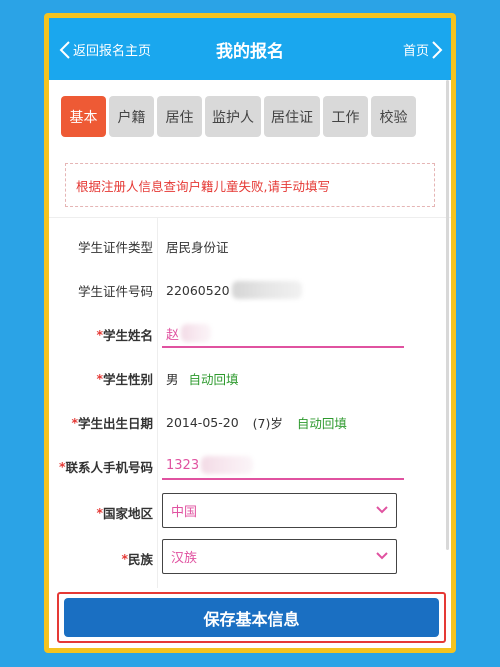  What do you see at coordinates (115, 291) in the screenshot?
I see `id-number-label: 学生证件号码` at bounding box center [115, 291].